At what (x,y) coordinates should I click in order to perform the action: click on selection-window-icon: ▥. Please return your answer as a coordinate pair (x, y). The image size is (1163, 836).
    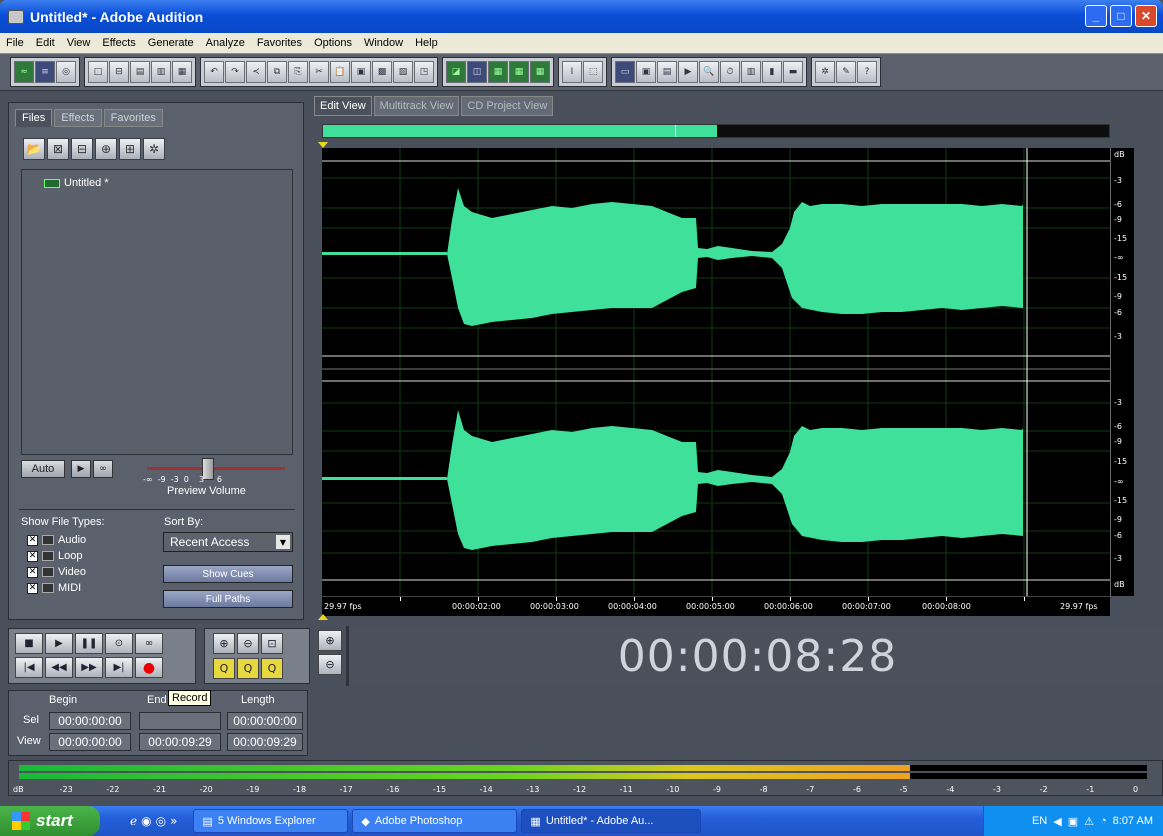
    Looking at the image, I should click on (751, 72).